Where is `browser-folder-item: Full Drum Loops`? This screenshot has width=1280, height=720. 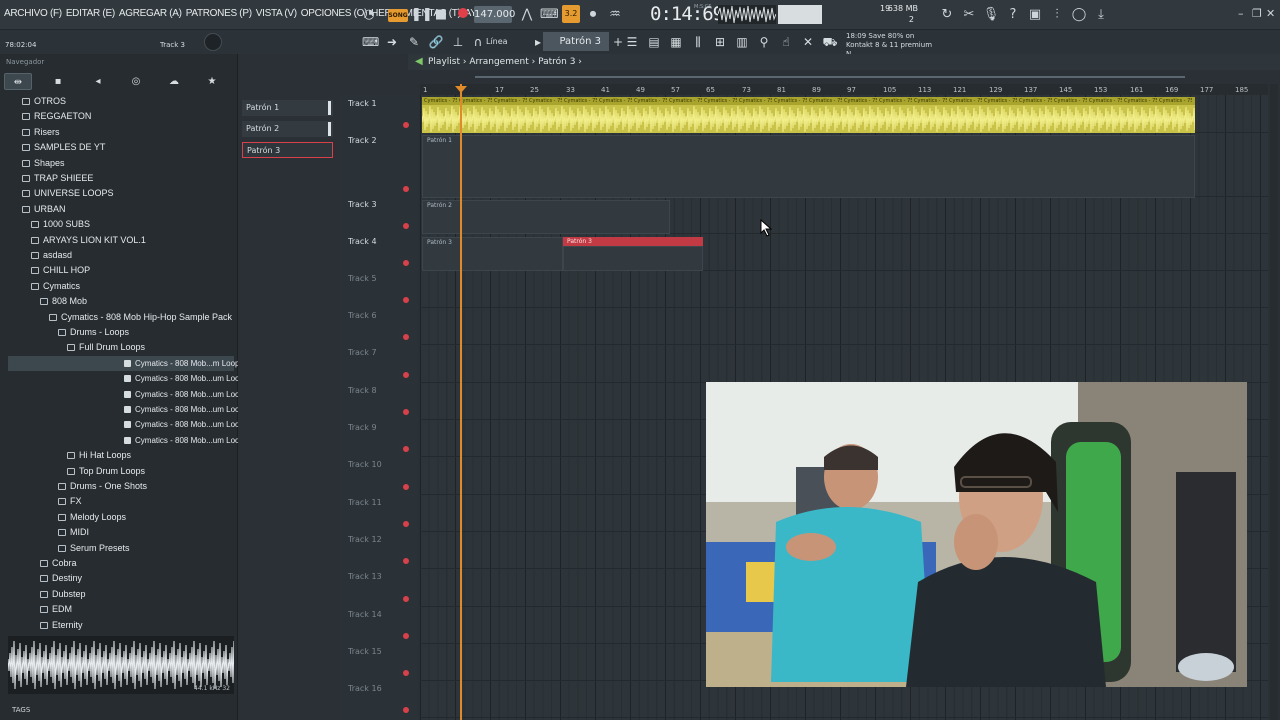
browser-folder-item: Full Drum Loops is located at coordinates (106, 347).